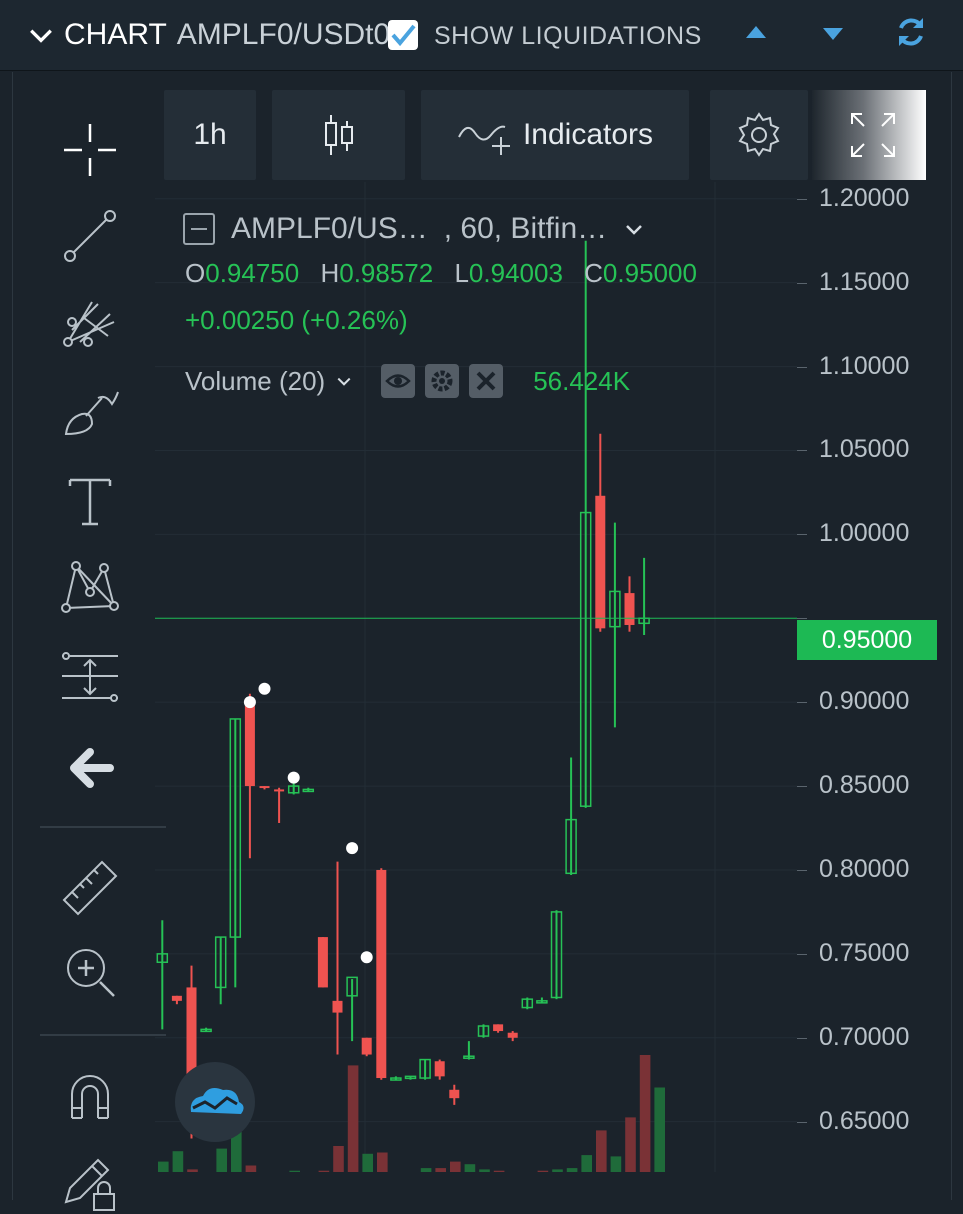 The width and height of the screenshot is (963, 1214). What do you see at coordinates (864, 365) in the screenshot?
I see `price-tick-label: 1.10000` at bounding box center [864, 365].